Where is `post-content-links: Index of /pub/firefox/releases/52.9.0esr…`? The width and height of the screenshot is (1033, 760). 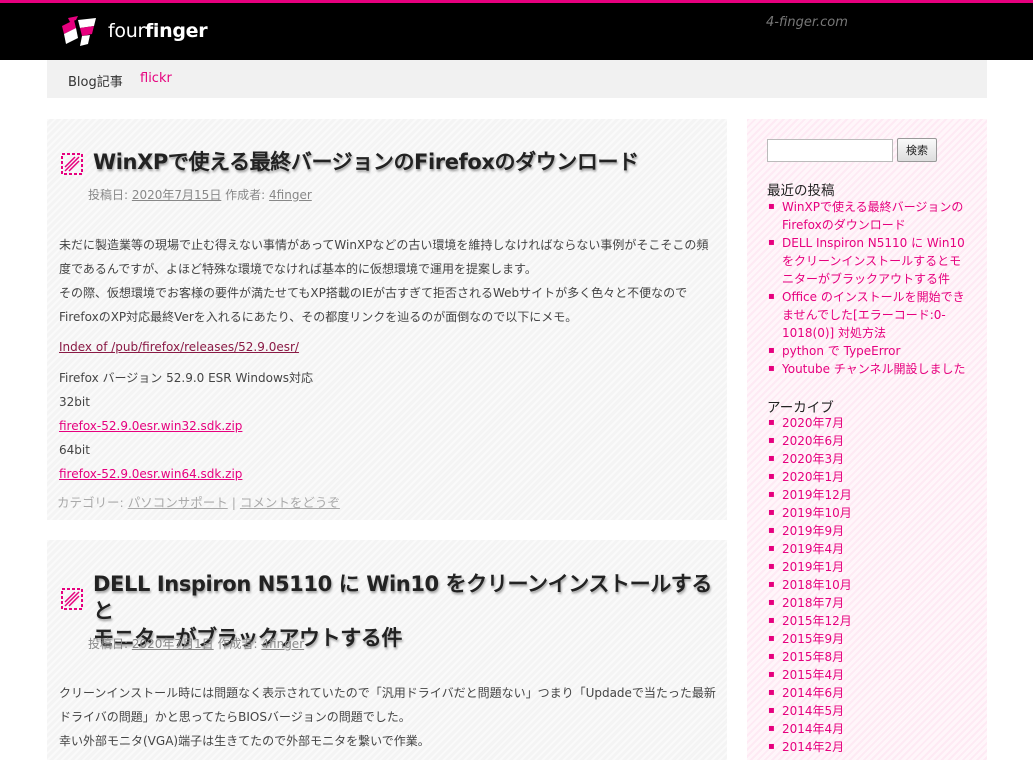
post-content-links: Index of /pub/firefox/releases/52.9.0esr… is located at coordinates (389, 347).